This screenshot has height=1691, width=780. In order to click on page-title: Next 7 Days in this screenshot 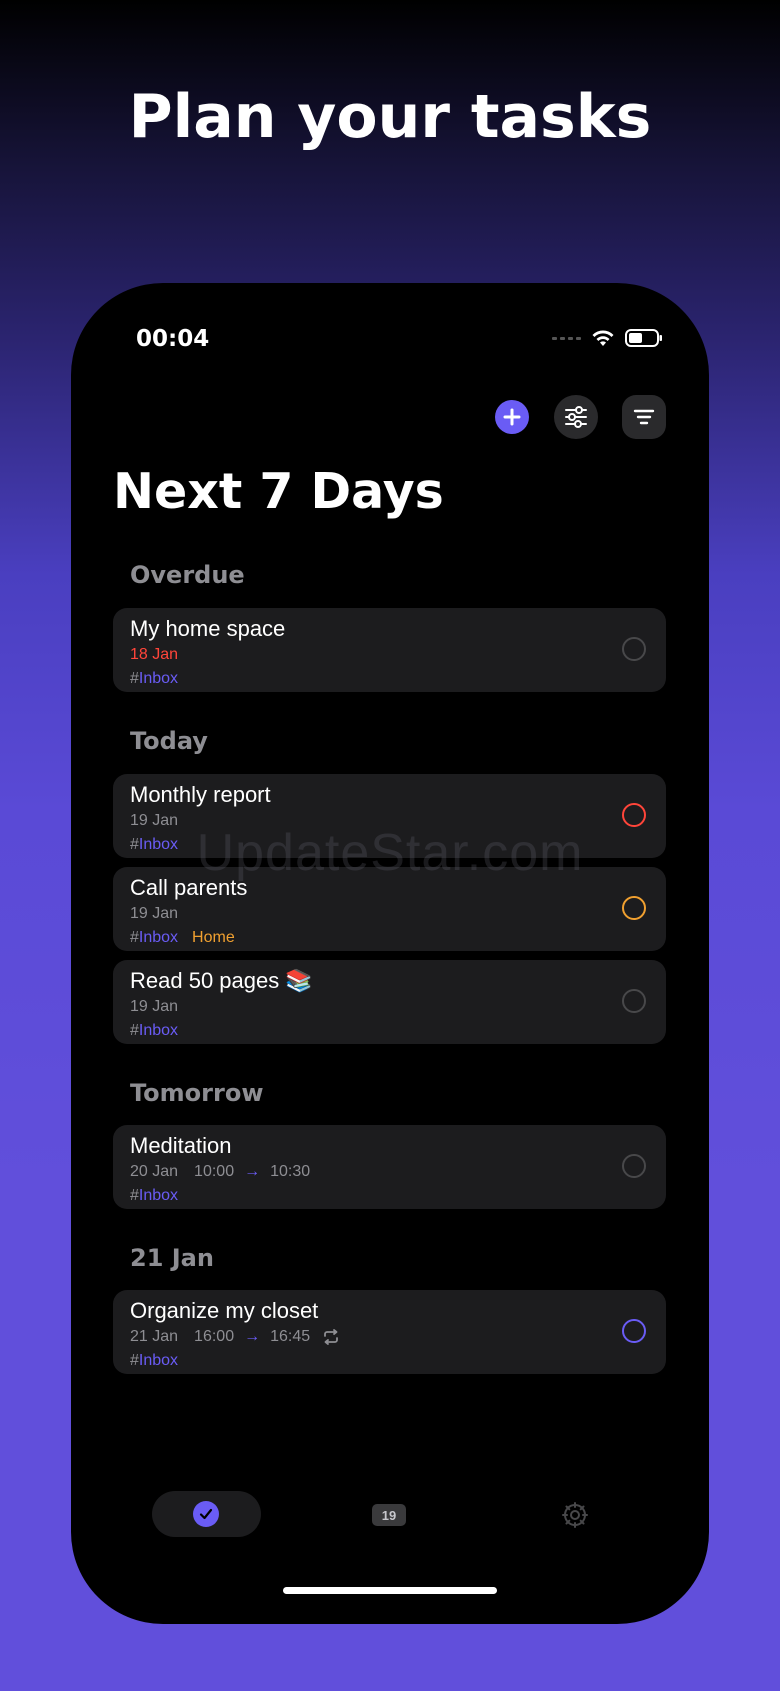, I will do `click(278, 491)`.